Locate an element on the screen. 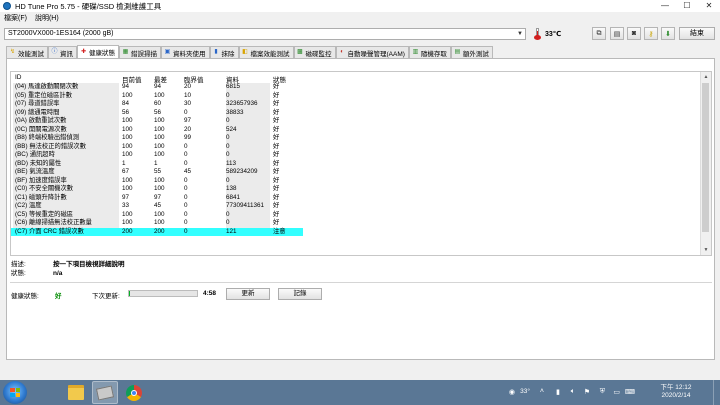  table-row: (0A) 啟動重試次數 100 100 97 0 好 is located at coordinates (157, 121).